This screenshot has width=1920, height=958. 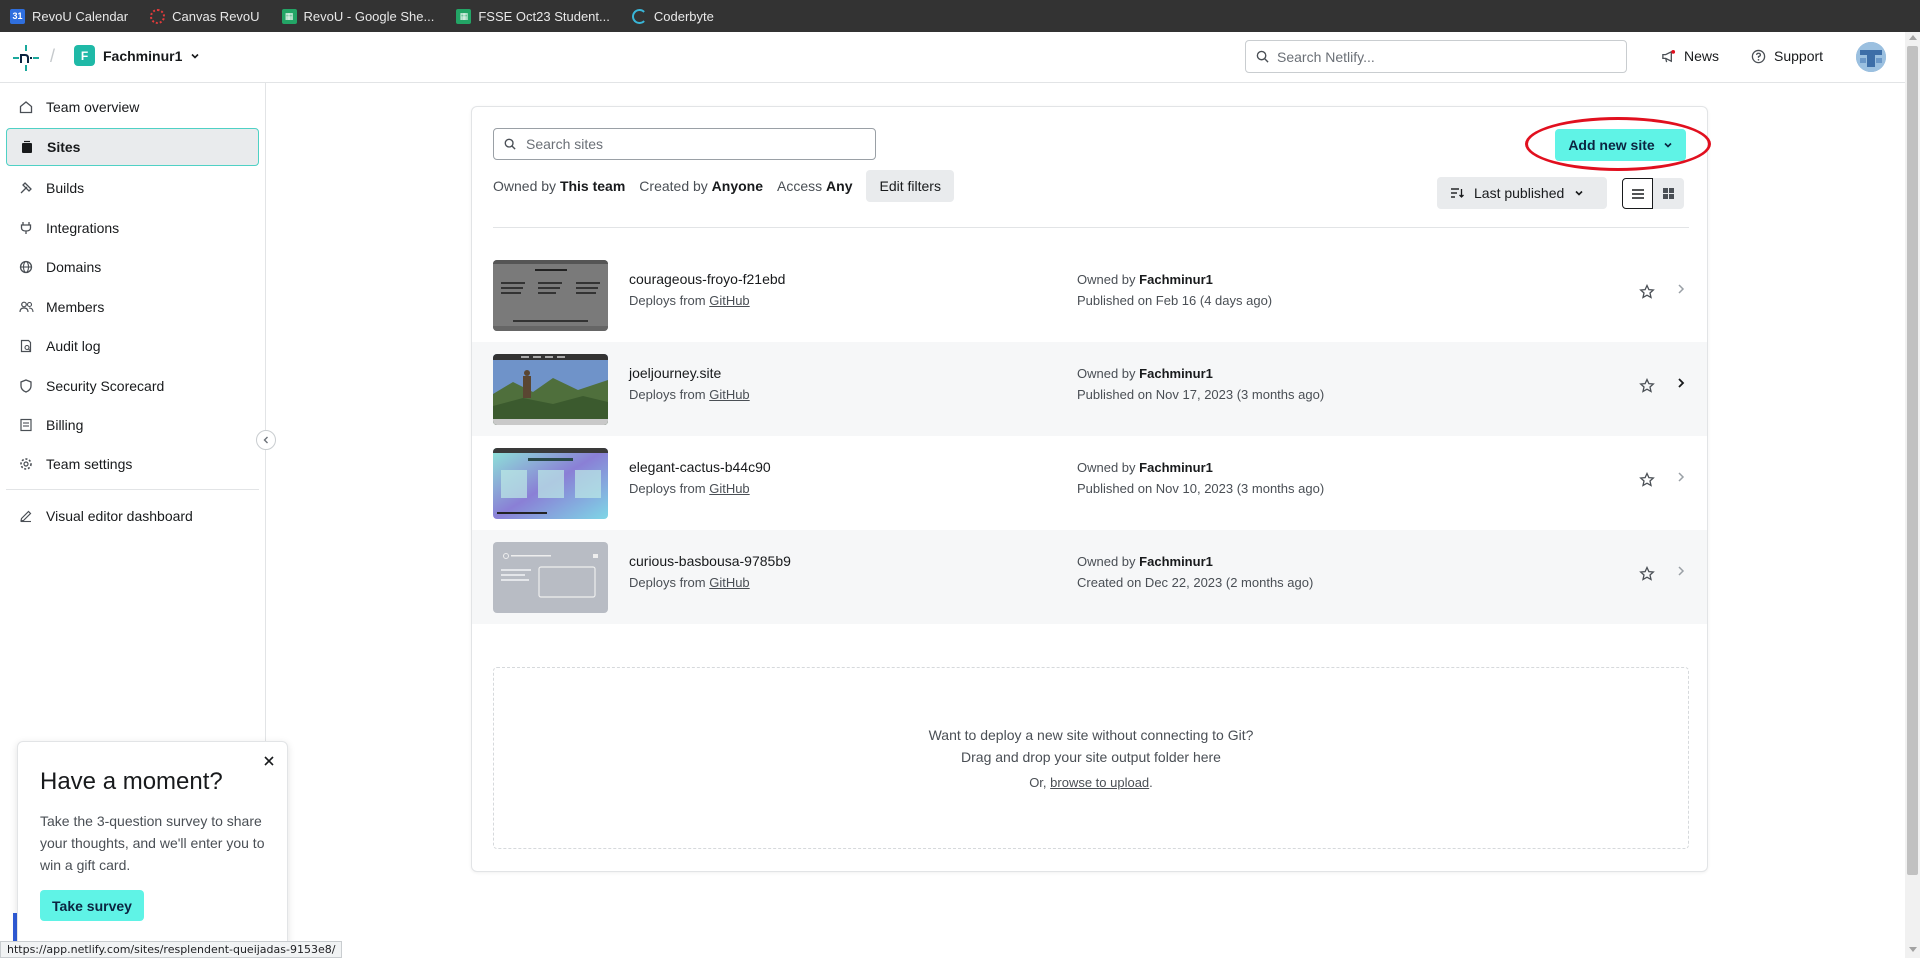 I want to click on sidebar-item-builds: Builds, so click(x=132, y=188).